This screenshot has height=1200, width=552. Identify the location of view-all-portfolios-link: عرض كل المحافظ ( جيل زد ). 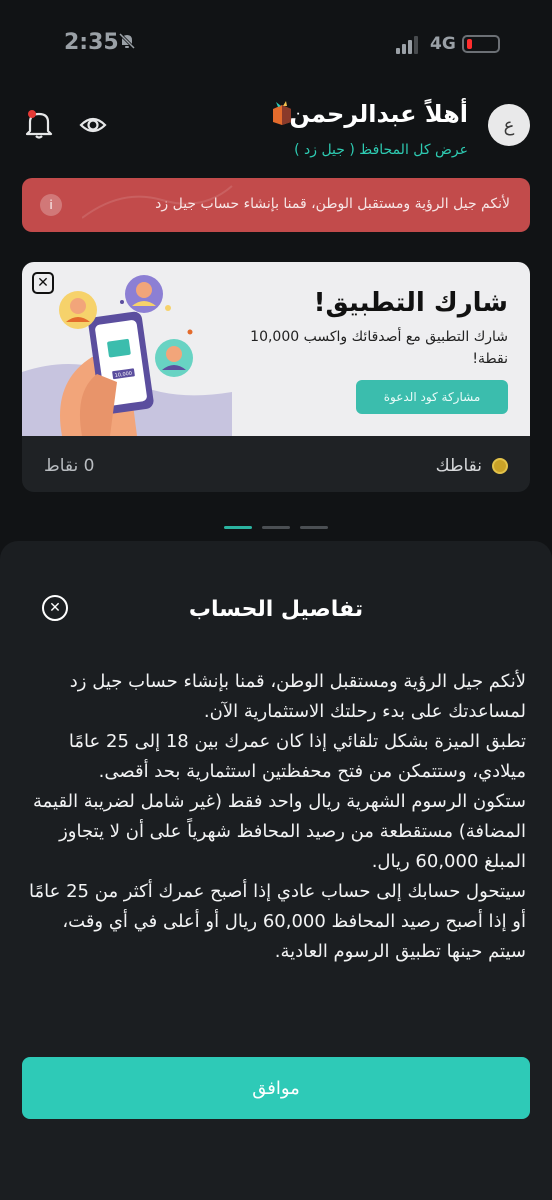
(381, 150).